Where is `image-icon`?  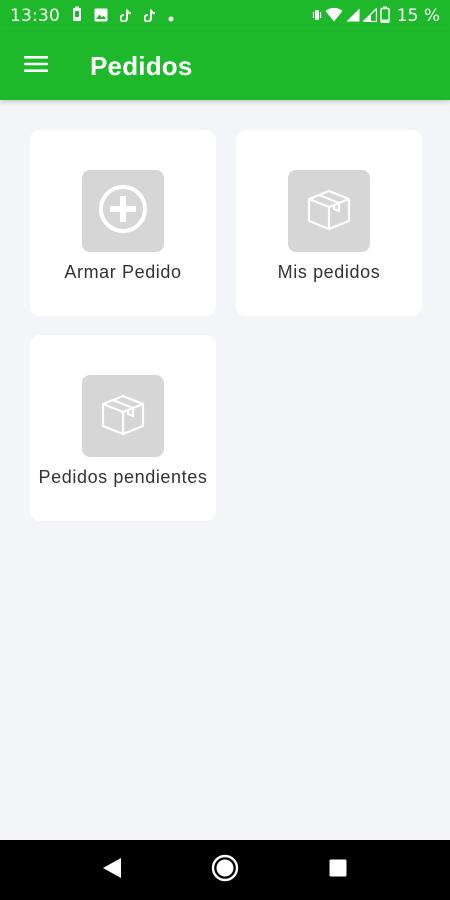 image-icon is located at coordinates (101, 16).